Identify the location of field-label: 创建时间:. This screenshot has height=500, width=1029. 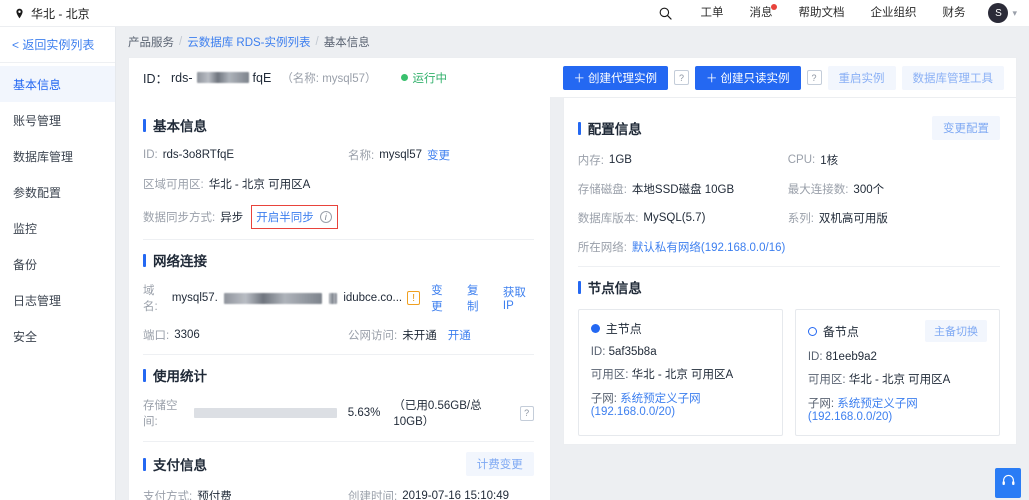
(373, 495).